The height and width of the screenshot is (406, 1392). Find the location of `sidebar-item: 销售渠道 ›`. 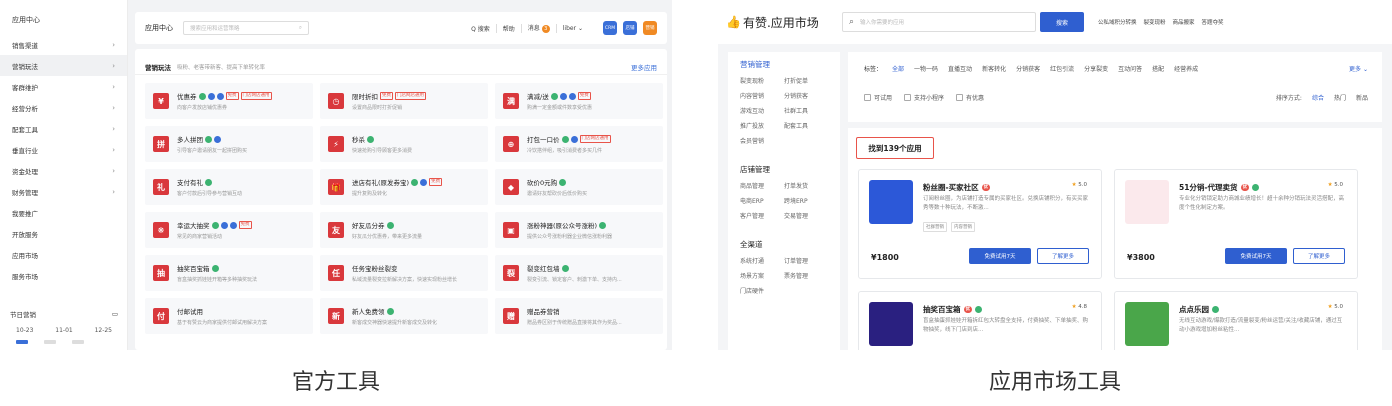

sidebar-item: 销售渠道 › is located at coordinates (63, 44).